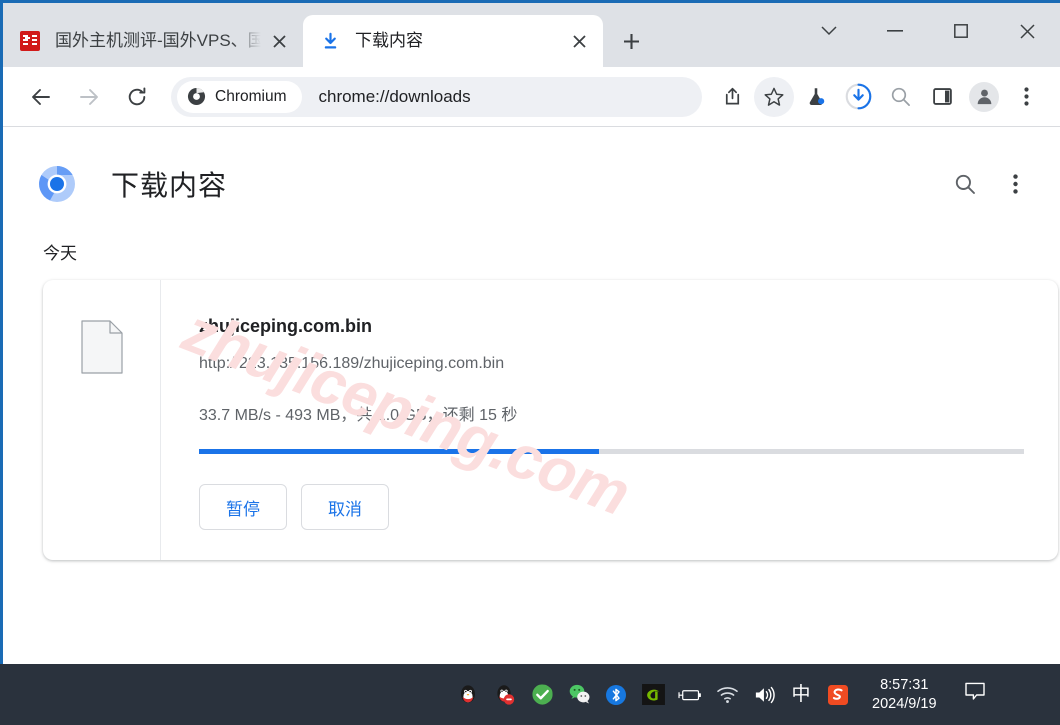 The height and width of the screenshot is (725, 1060). I want to click on tab-downloads: 下载内容, so click(453, 41).